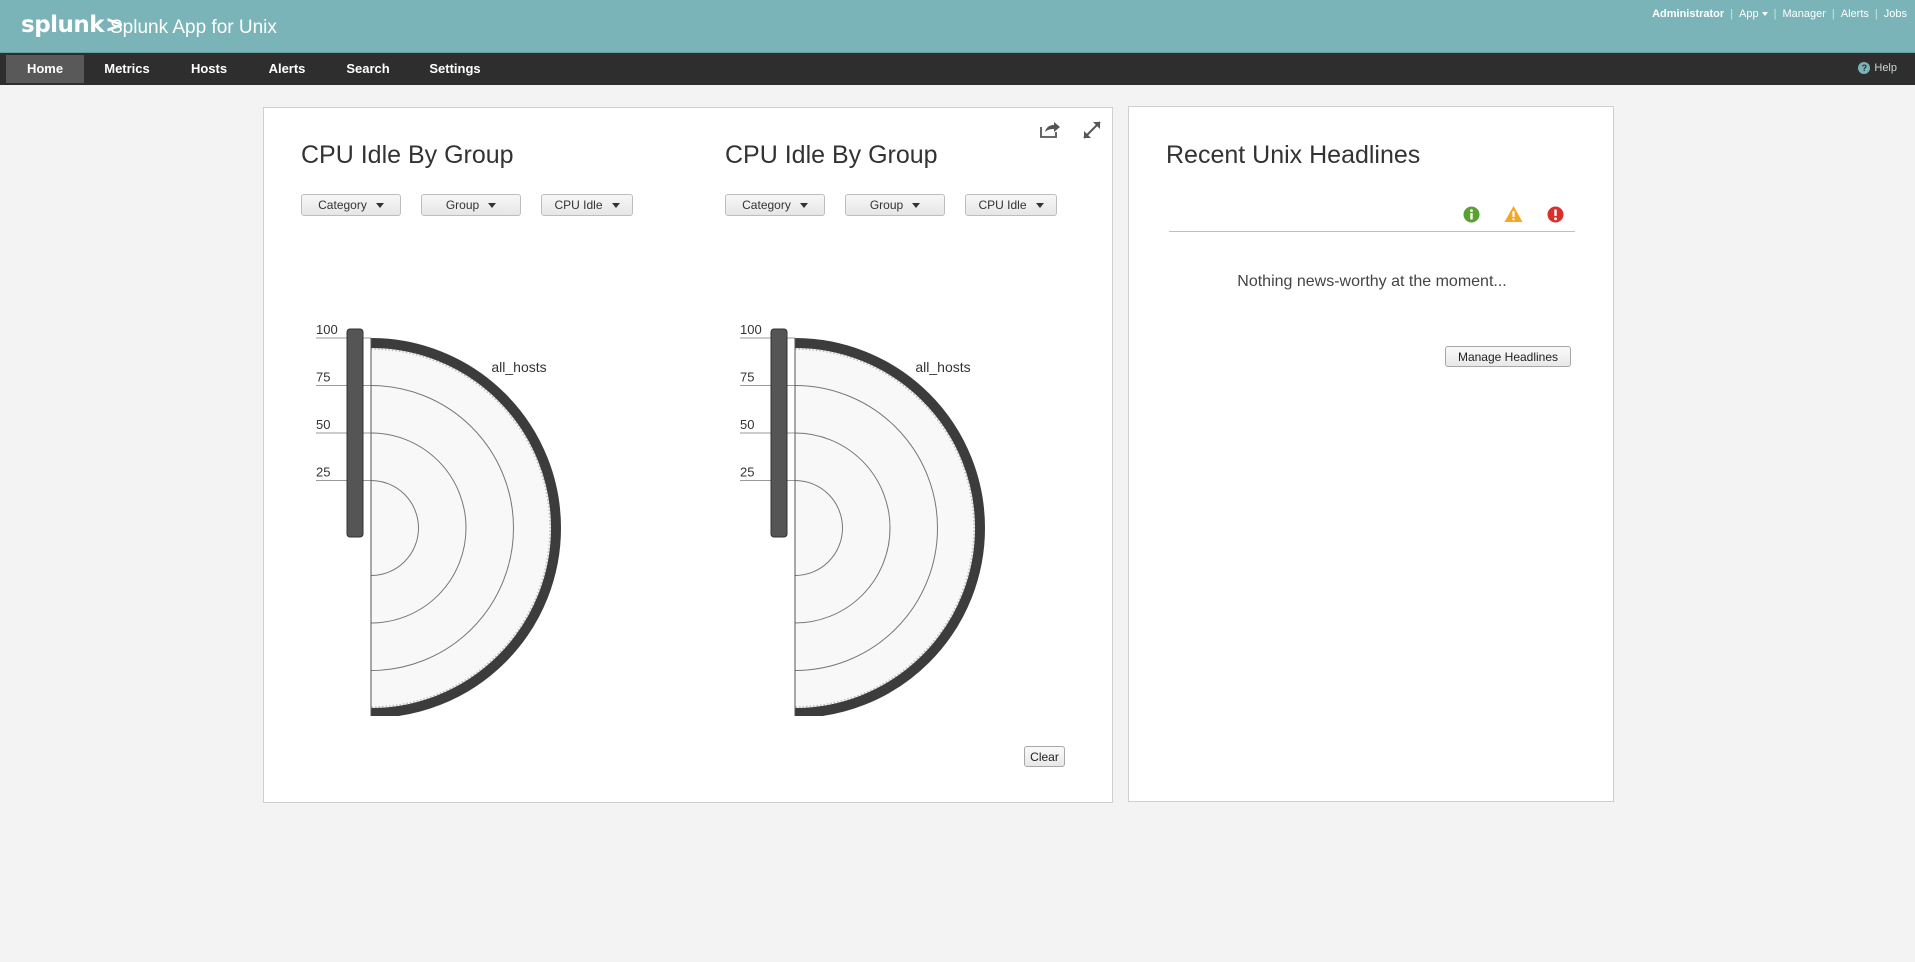 The image size is (1915, 962). What do you see at coordinates (1372, 231) in the screenshot?
I see `headlines-divider` at bounding box center [1372, 231].